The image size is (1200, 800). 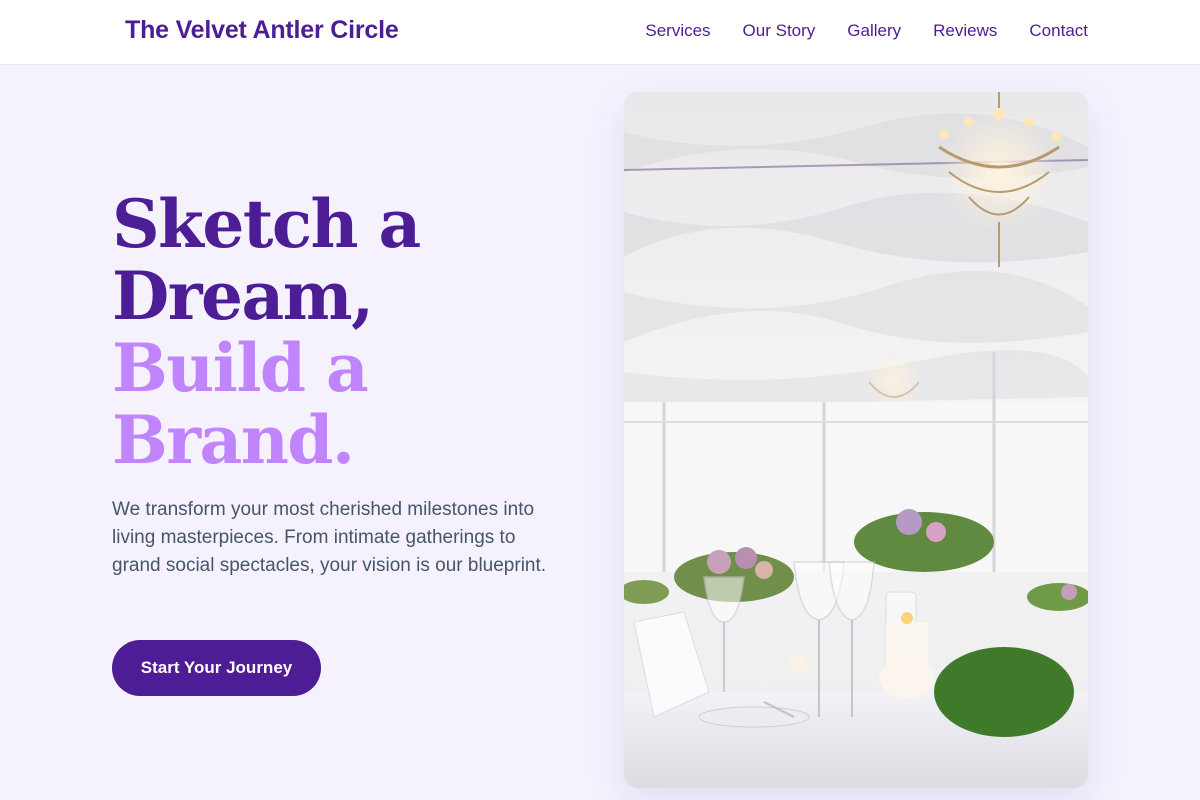 What do you see at coordinates (233, 440) in the screenshot?
I see `hero-title-accent-line: Brand.` at bounding box center [233, 440].